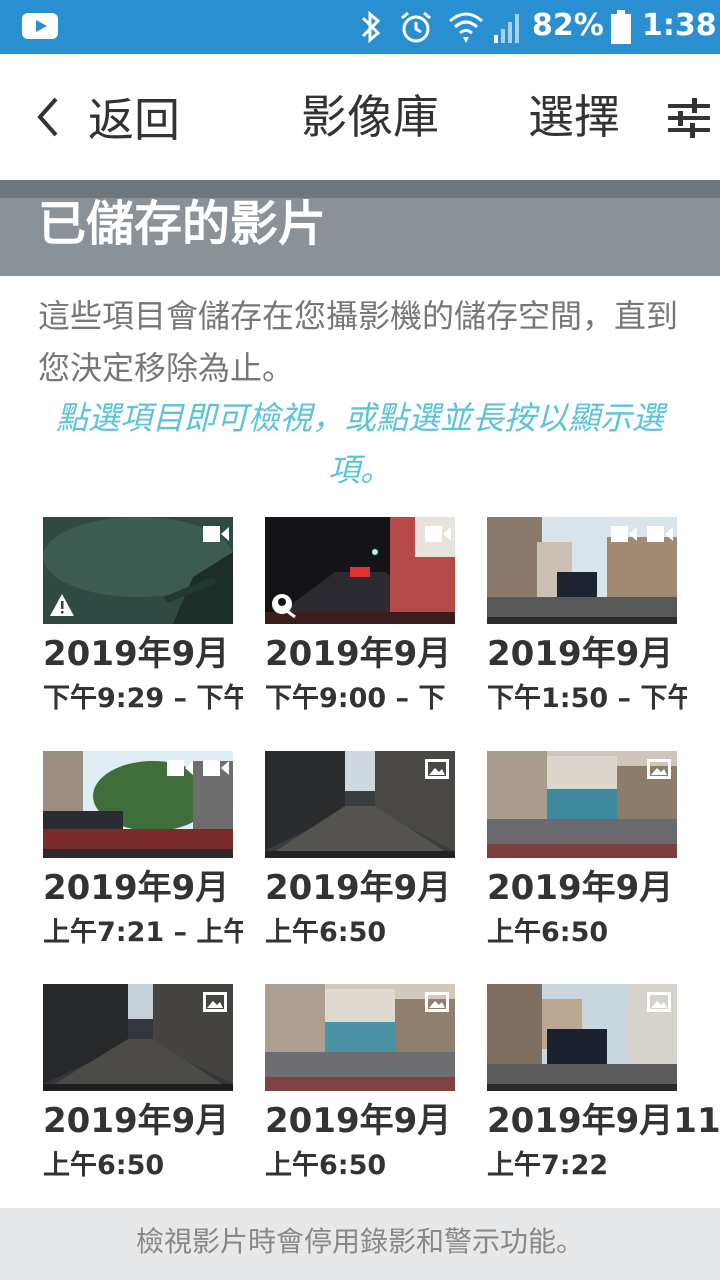  I want to click on media-item: 2019年9月 下午1:50 – 下午, so click(587, 617).